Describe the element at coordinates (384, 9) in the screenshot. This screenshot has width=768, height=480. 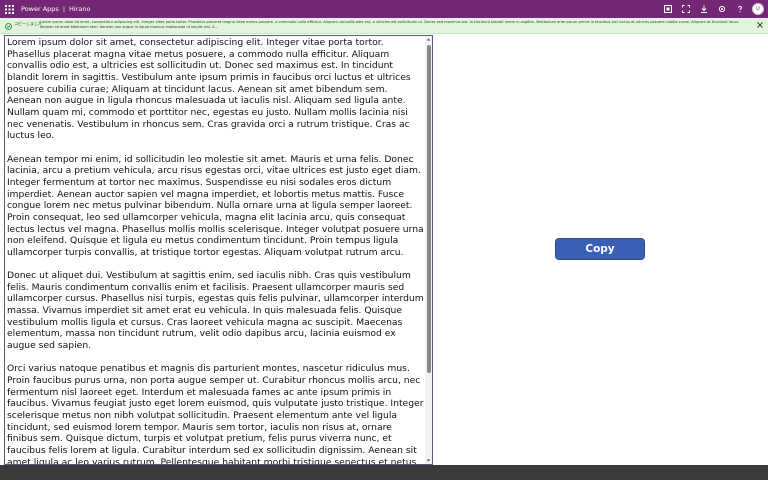
I see `app-header: Power Apps | Hirano U` at that location.